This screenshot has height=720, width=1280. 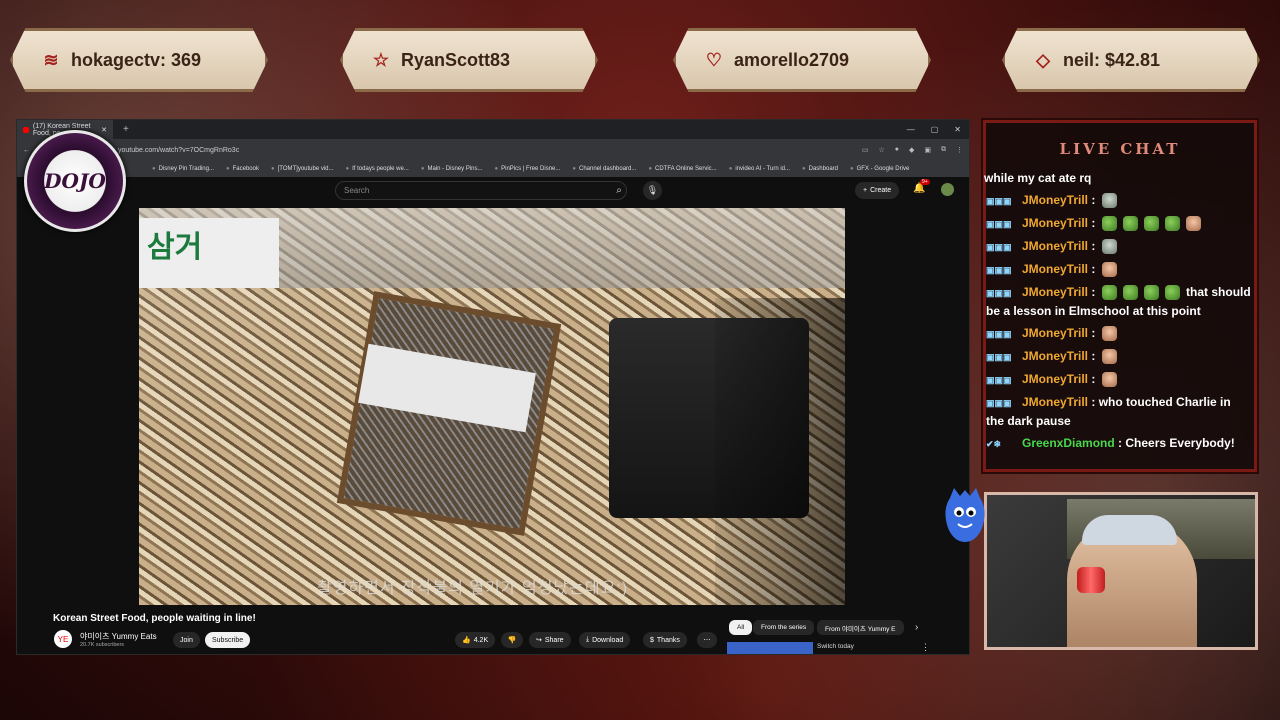 I want to click on share-button: ↪ Share, so click(x=550, y=640).